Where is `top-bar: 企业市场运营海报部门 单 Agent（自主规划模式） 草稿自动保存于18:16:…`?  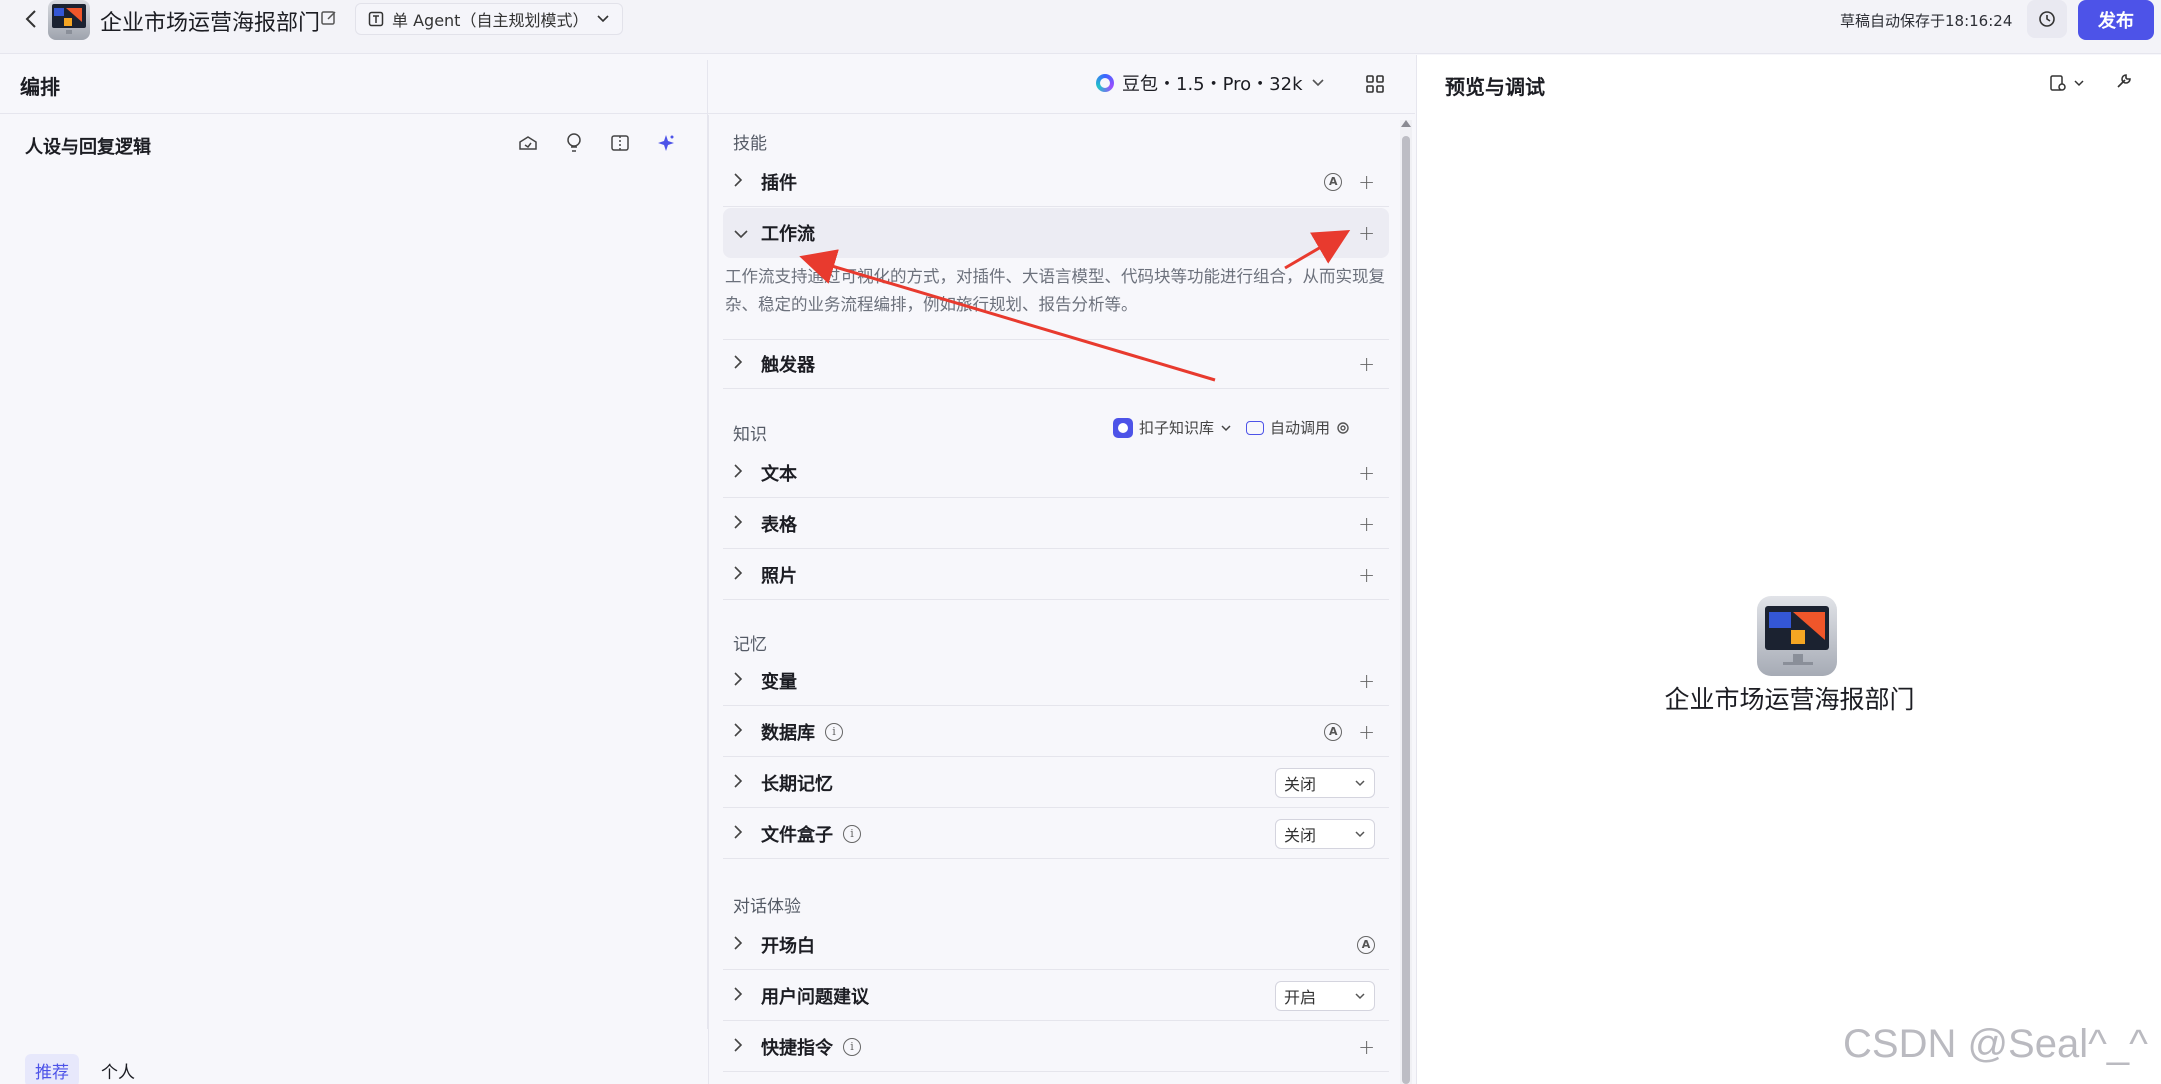 top-bar: 企业市场运营海报部门 单 Agent（自主规划模式） 草稿自动保存于18:16:… is located at coordinates (1080, 27).